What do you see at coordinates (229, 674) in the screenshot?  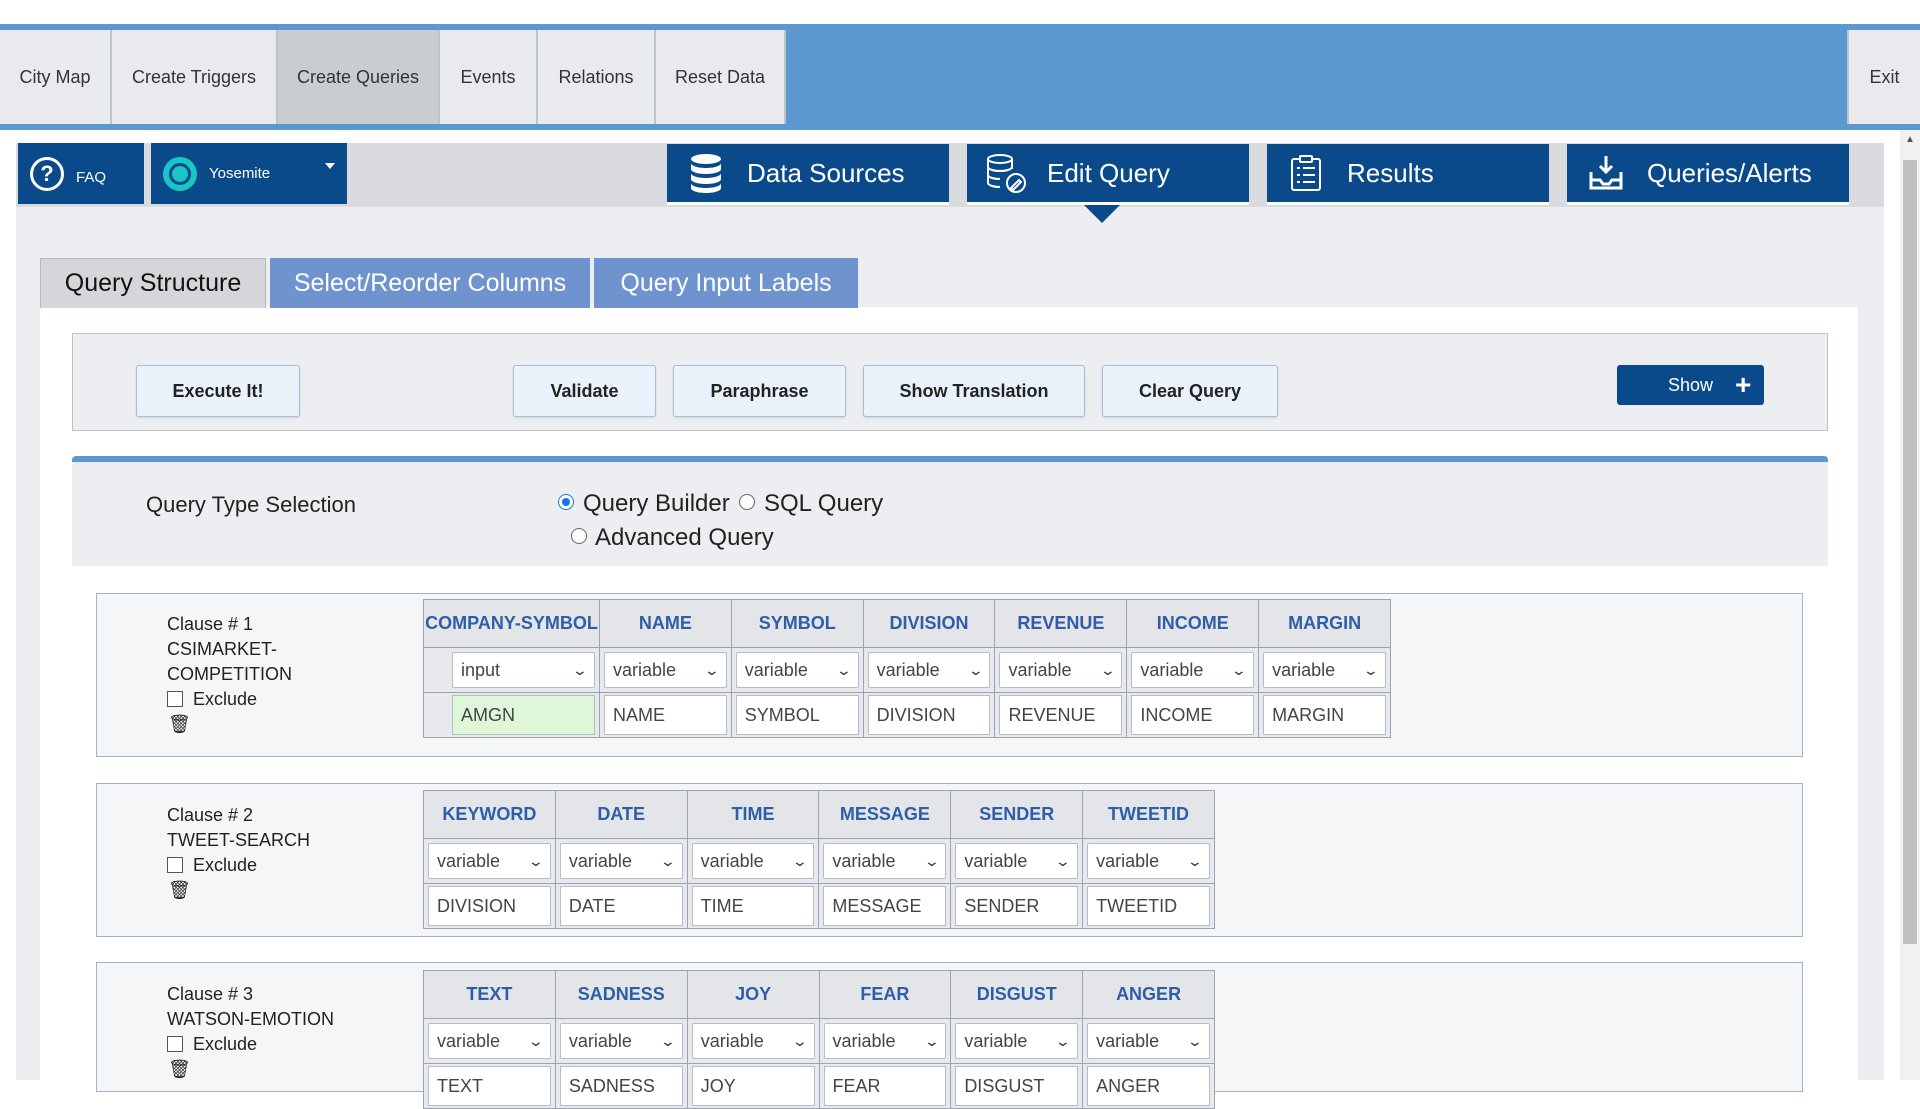 I see `clause-name: COMPETITION` at bounding box center [229, 674].